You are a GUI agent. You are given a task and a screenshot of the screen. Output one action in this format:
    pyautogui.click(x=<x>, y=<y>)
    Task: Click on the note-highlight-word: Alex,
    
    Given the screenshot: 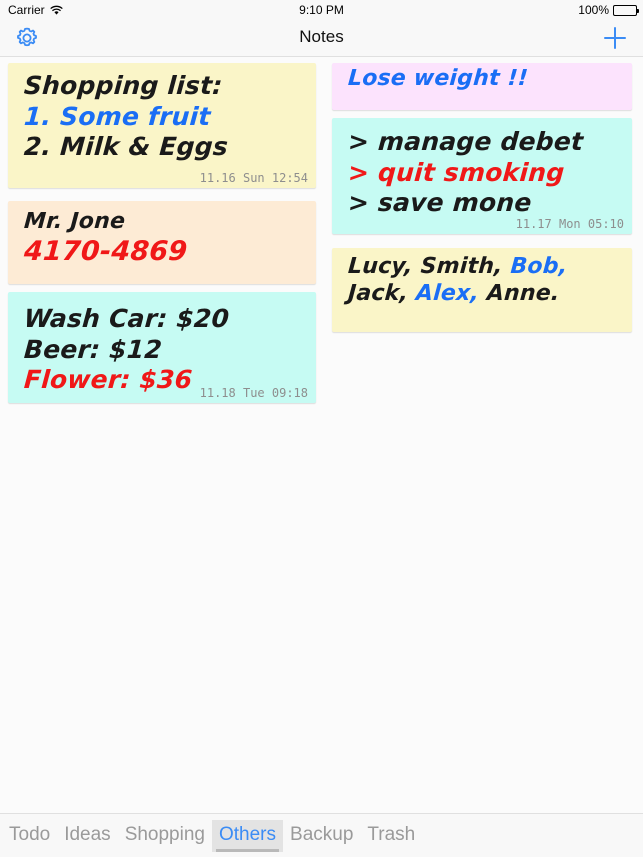 What is the action you would take?
    pyautogui.click(x=447, y=293)
    